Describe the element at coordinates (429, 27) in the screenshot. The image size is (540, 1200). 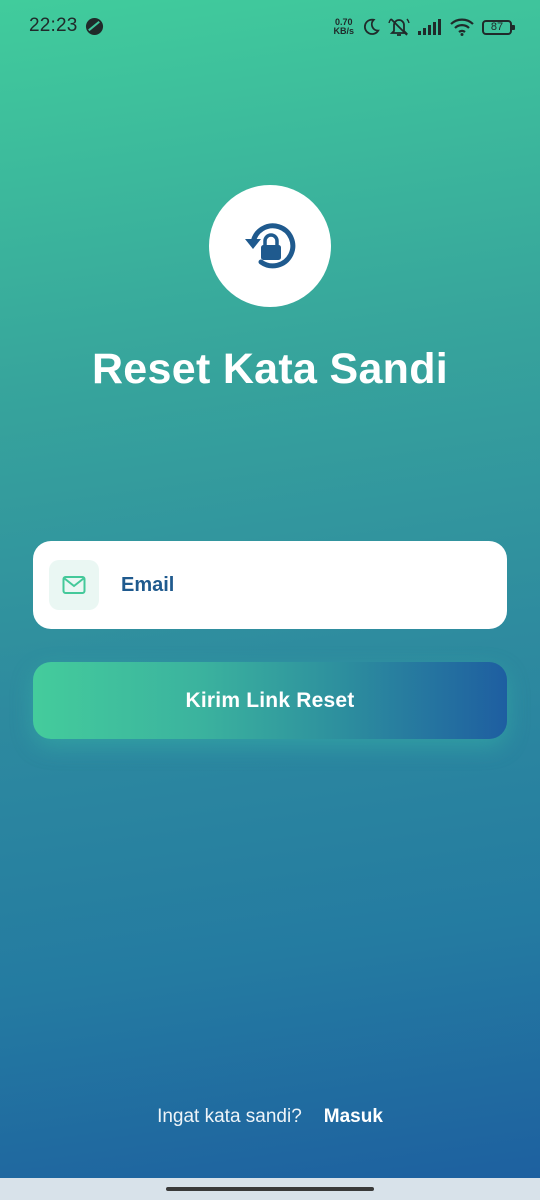
I see `signal-icon` at that location.